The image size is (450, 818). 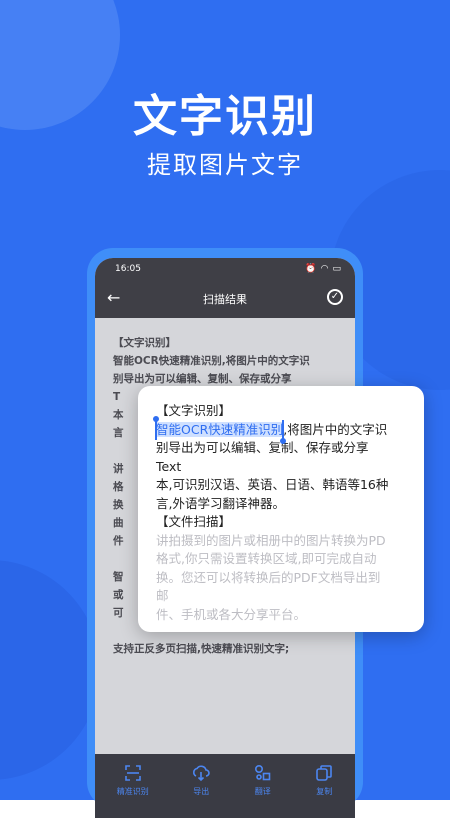 I want to click on tab-copy: 复制, so click(x=324, y=780).